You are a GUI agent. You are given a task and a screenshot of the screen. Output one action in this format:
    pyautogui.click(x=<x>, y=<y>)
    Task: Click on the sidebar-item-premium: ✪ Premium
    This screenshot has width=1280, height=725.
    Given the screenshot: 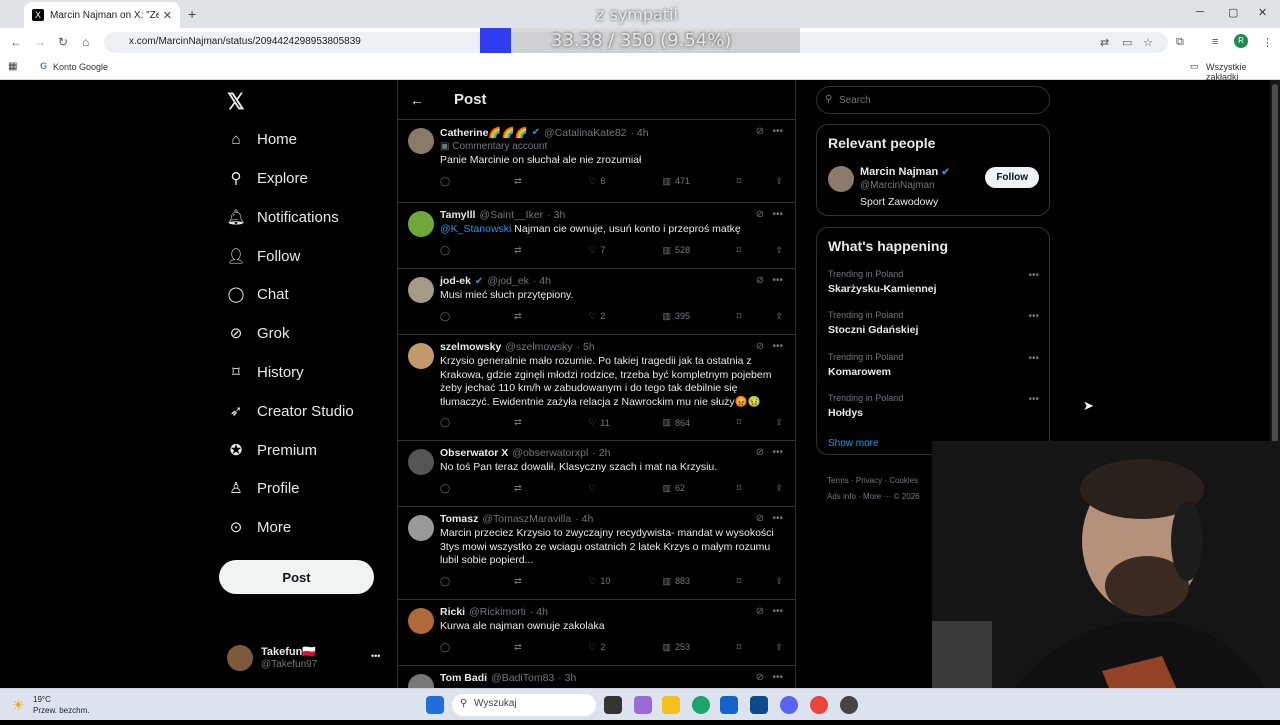 What is the action you would take?
    pyautogui.click(x=272, y=450)
    